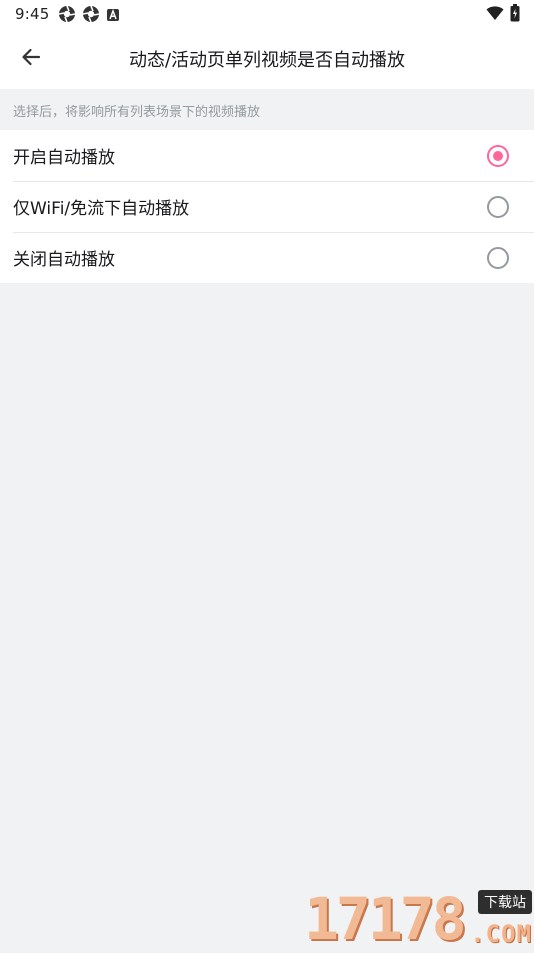  What do you see at coordinates (137, 112) in the screenshot?
I see `hint-text: 选择后，将影响所有列表场景下的视频播放` at bounding box center [137, 112].